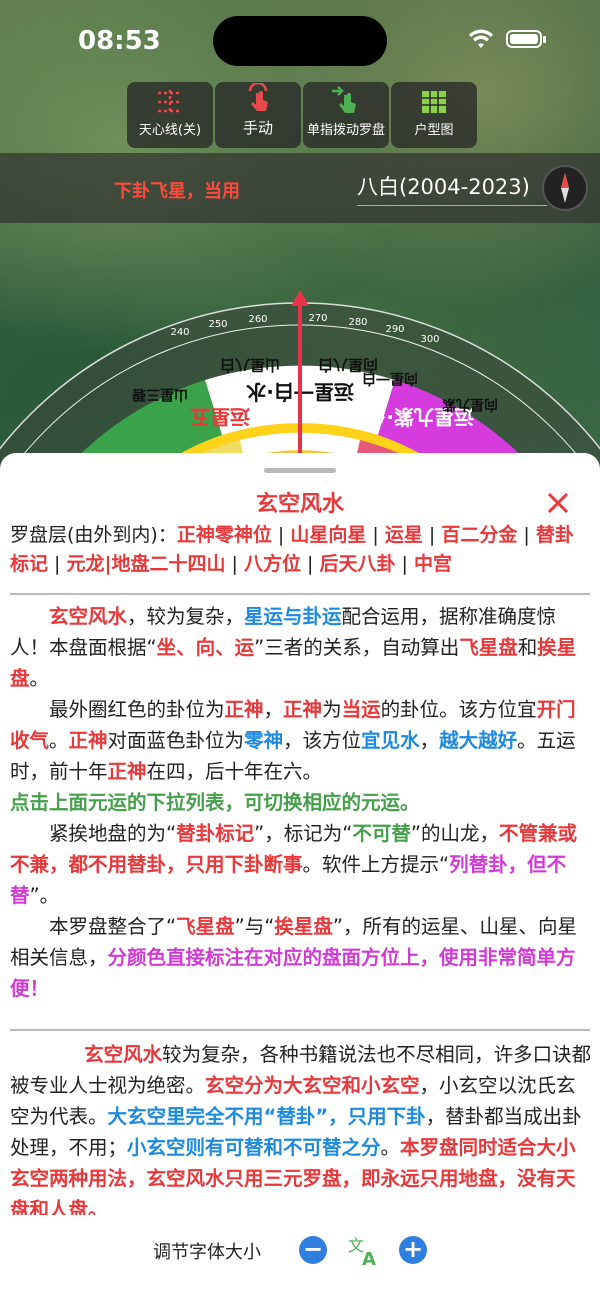 This screenshot has height=1300, width=600. What do you see at coordinates (300, 298) in the screenshot?
I see `heading-arrow-head` at bounding box center [300, 298].